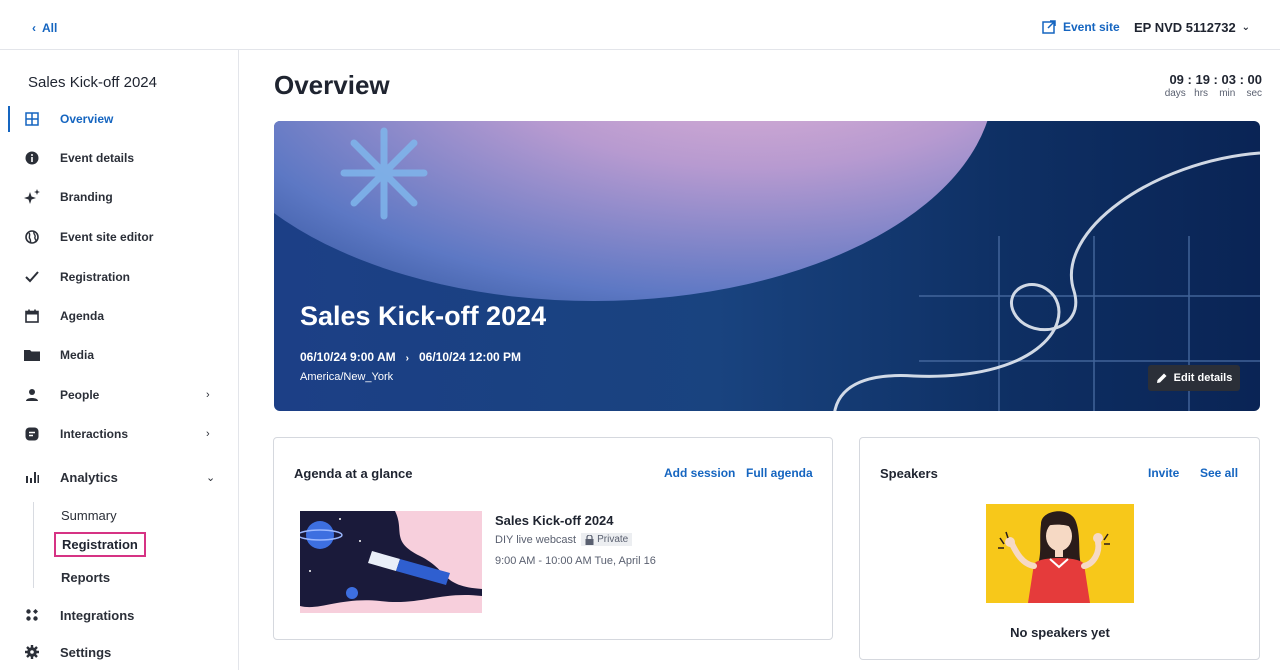 This screenshot has height=671, width=1280. What do you see at coordinates (97, 158) in the screenshot?
I see `sidebar-item-label: Event details` at bounding box center [97, 158].